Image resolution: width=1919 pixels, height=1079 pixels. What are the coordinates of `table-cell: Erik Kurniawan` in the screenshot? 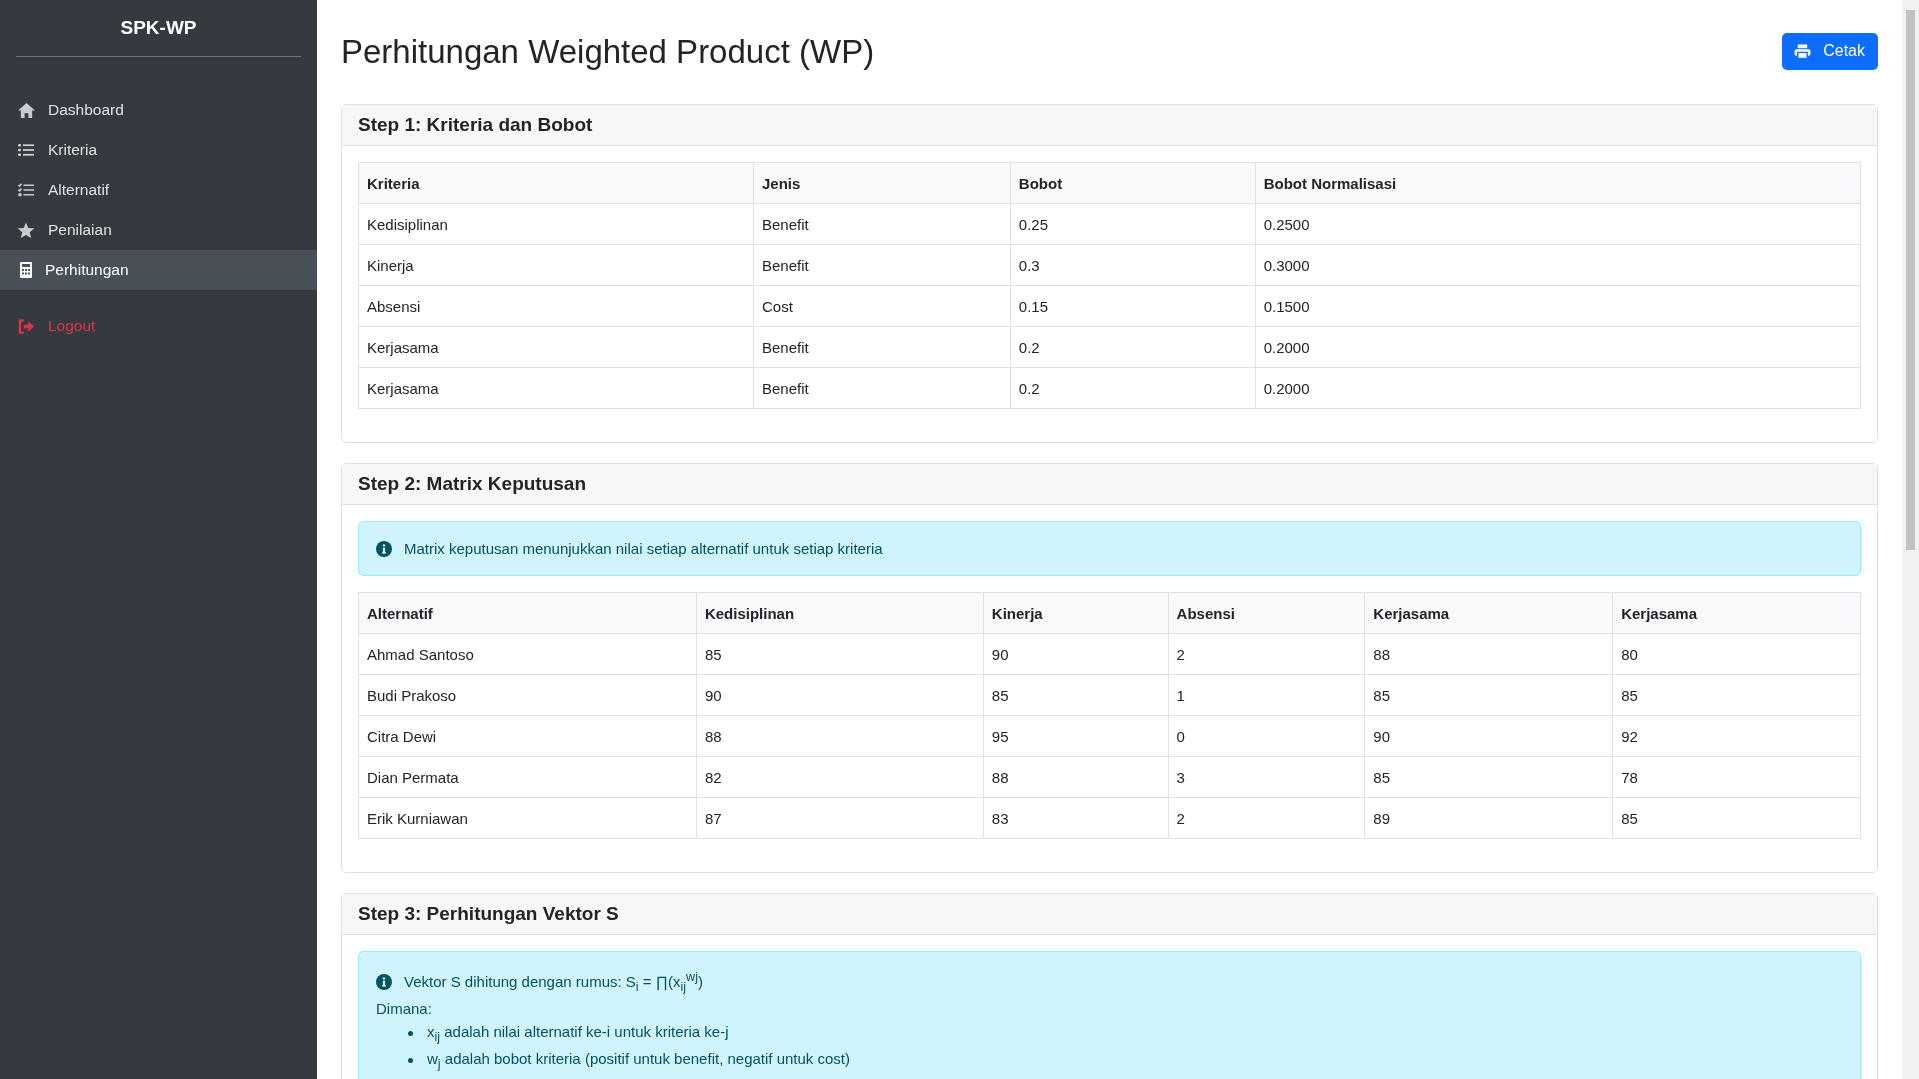 It's located at (527, 818).